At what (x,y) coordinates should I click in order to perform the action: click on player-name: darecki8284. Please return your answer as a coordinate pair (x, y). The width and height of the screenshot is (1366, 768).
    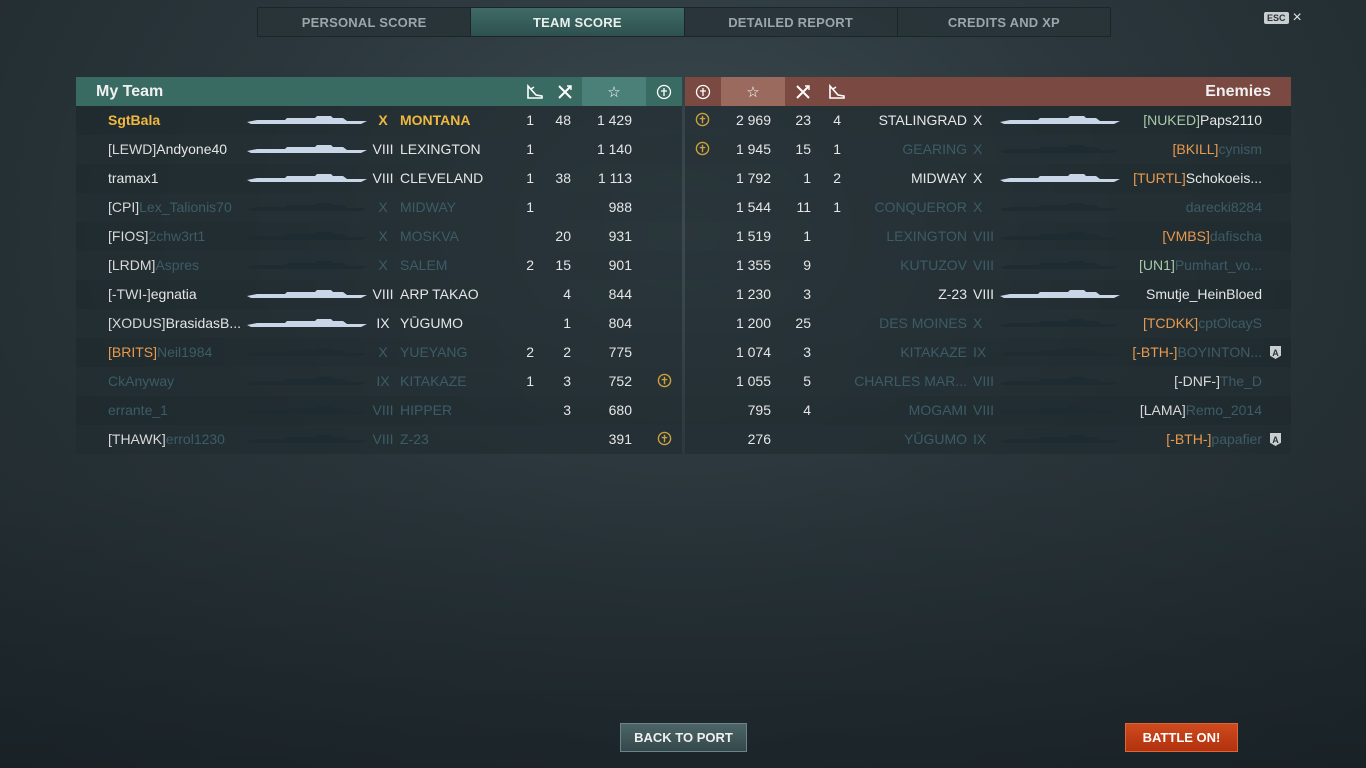
    Looking at the image, I should click on (1193, 207).